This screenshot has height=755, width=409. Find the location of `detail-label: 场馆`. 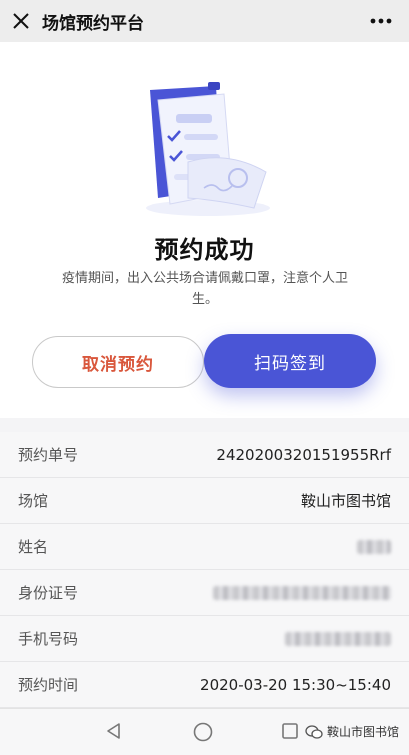

detail-label: 场馆 is located at coordinates (33, 501).